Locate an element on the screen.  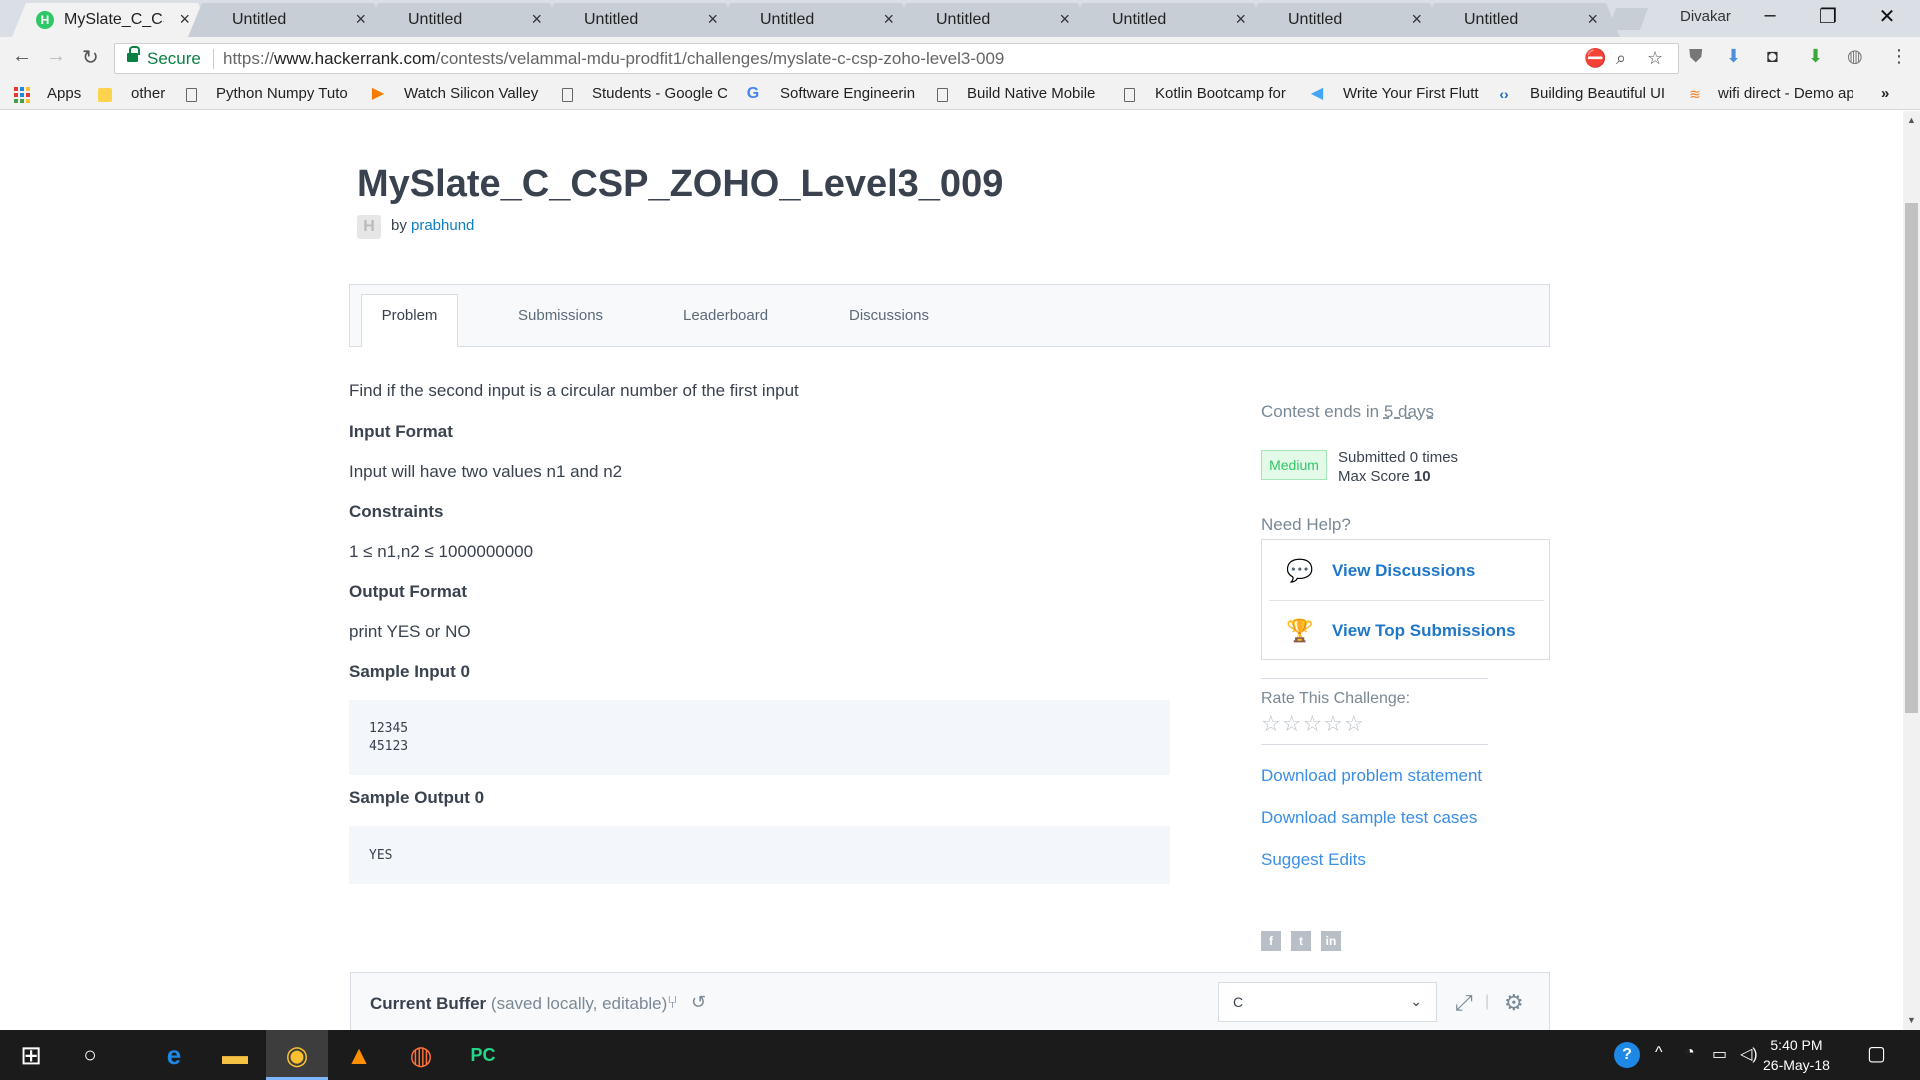
tab-submissions: Submissions is located at coordinates (560, 315).